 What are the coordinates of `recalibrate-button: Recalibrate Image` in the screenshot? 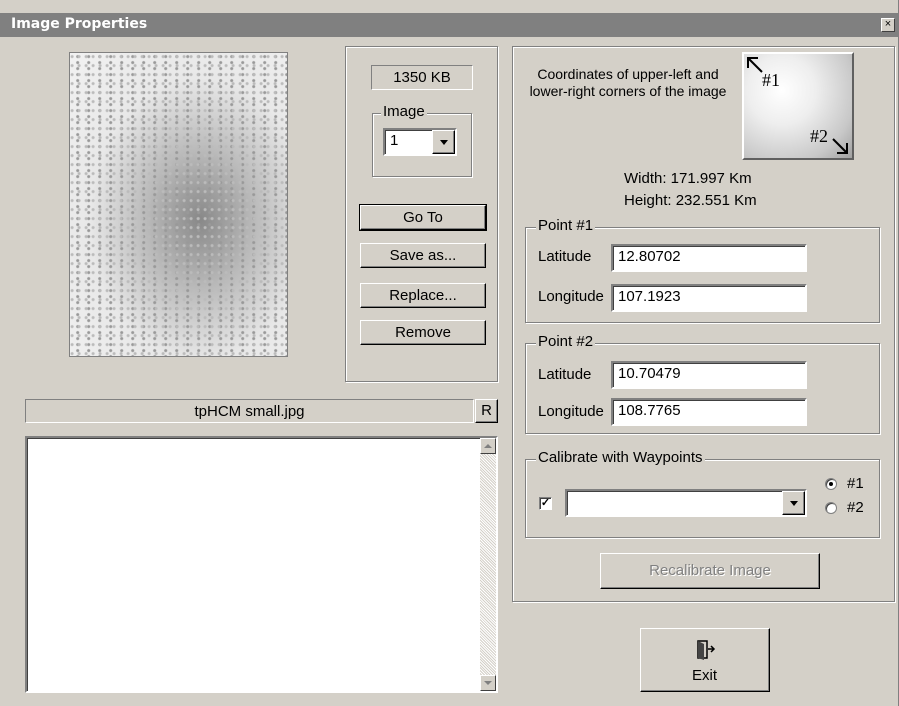 It's located at (710, 571).